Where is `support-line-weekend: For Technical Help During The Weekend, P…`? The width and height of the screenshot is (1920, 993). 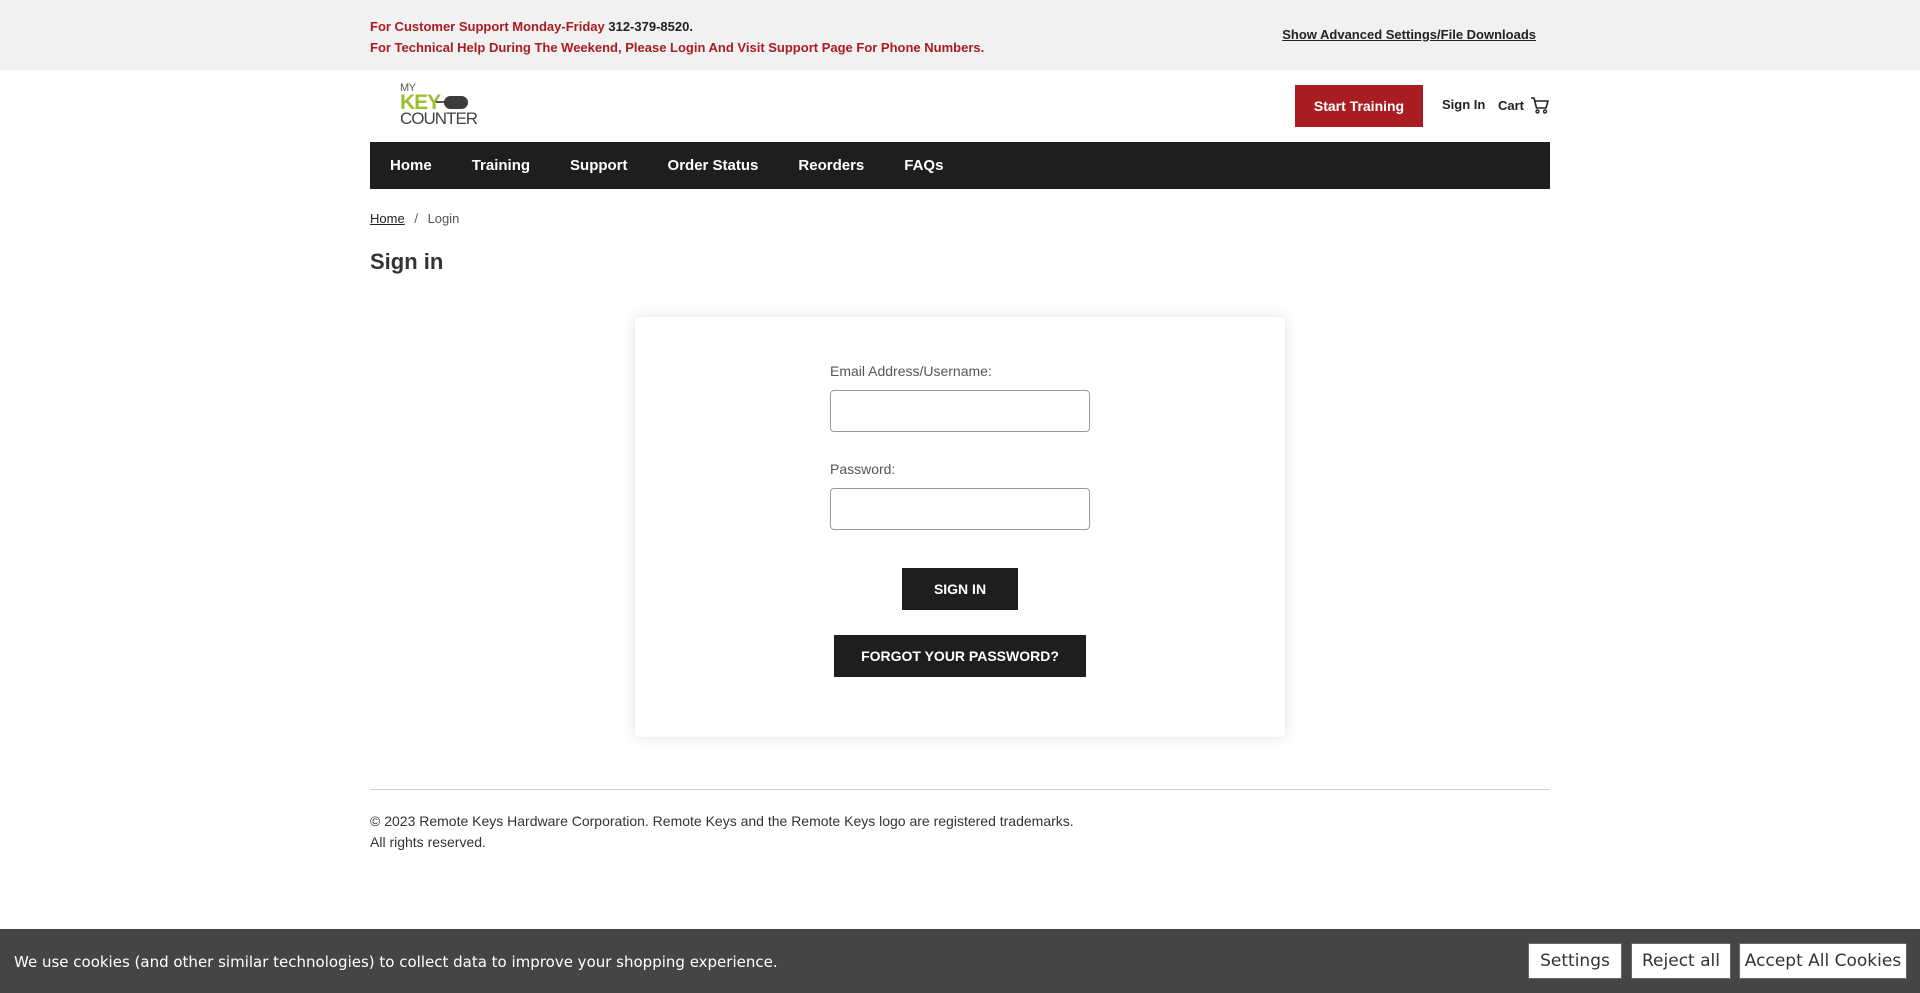 support-line-weekend: For Technical Help During The Weekend, P… is located at coordinates (677, 47).